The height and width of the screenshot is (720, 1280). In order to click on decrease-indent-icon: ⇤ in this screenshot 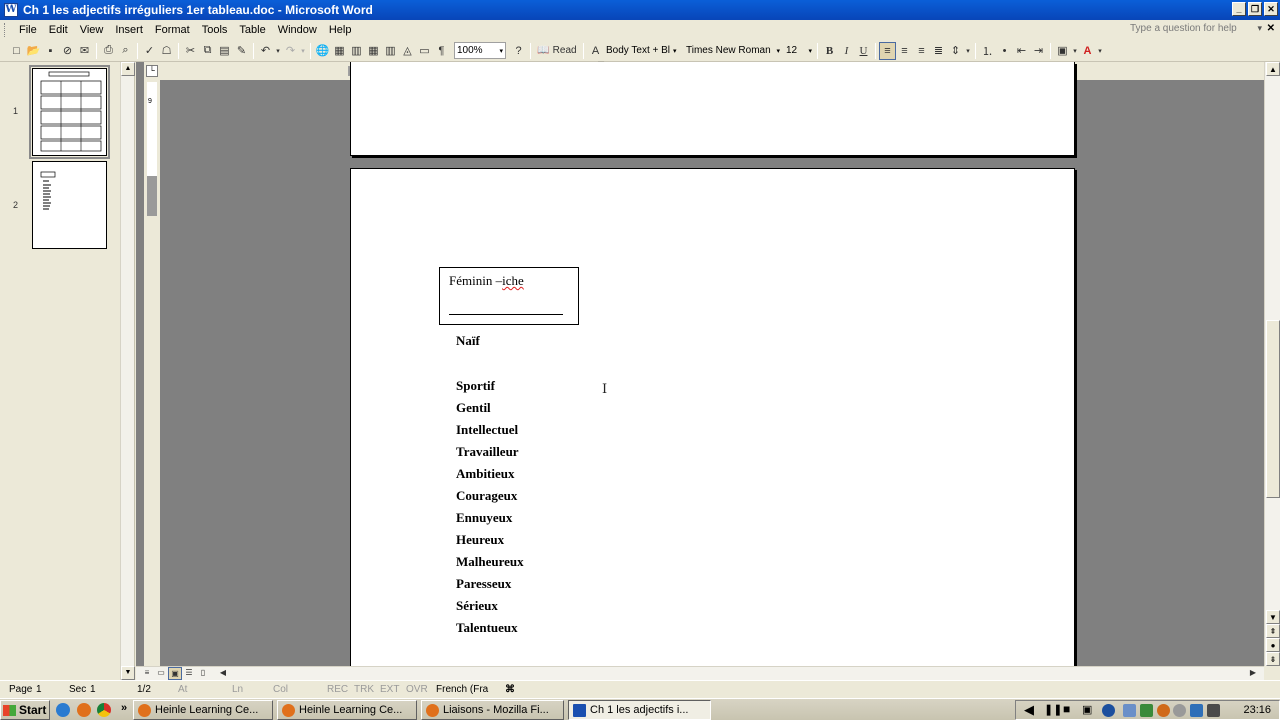, I will do `click(1021, 51)`.